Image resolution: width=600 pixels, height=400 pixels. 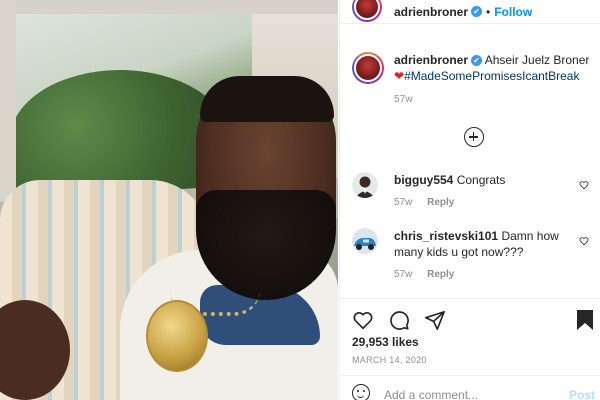 I want to click on post-date: MARCH 14, 2020, so click(x=389, y=360).